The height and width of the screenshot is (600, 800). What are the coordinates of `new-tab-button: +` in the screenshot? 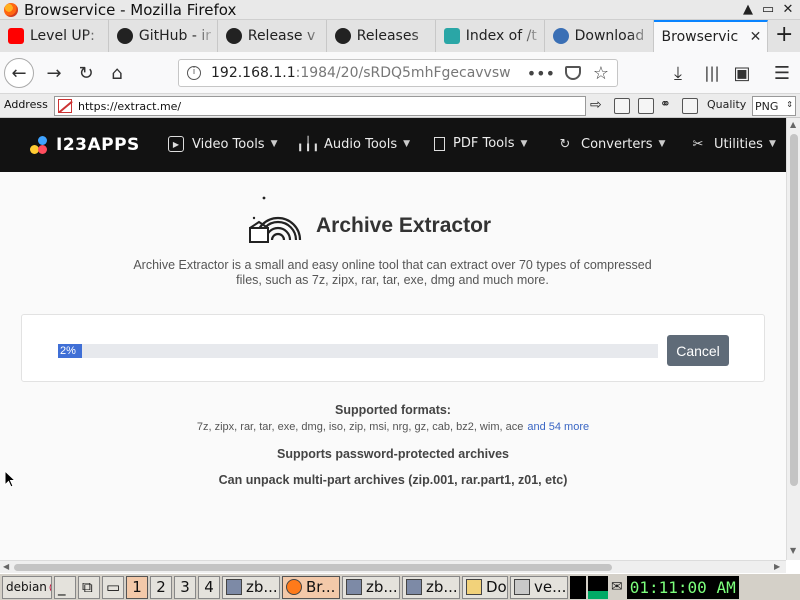 It's located at (784, 36).